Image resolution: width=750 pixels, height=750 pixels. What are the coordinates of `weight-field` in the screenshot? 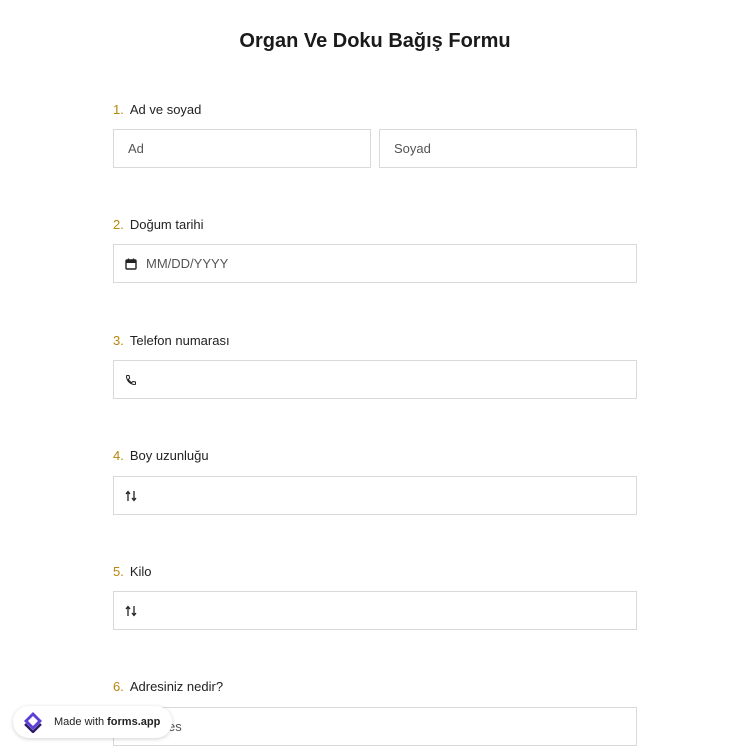 It's located at (375, 610).